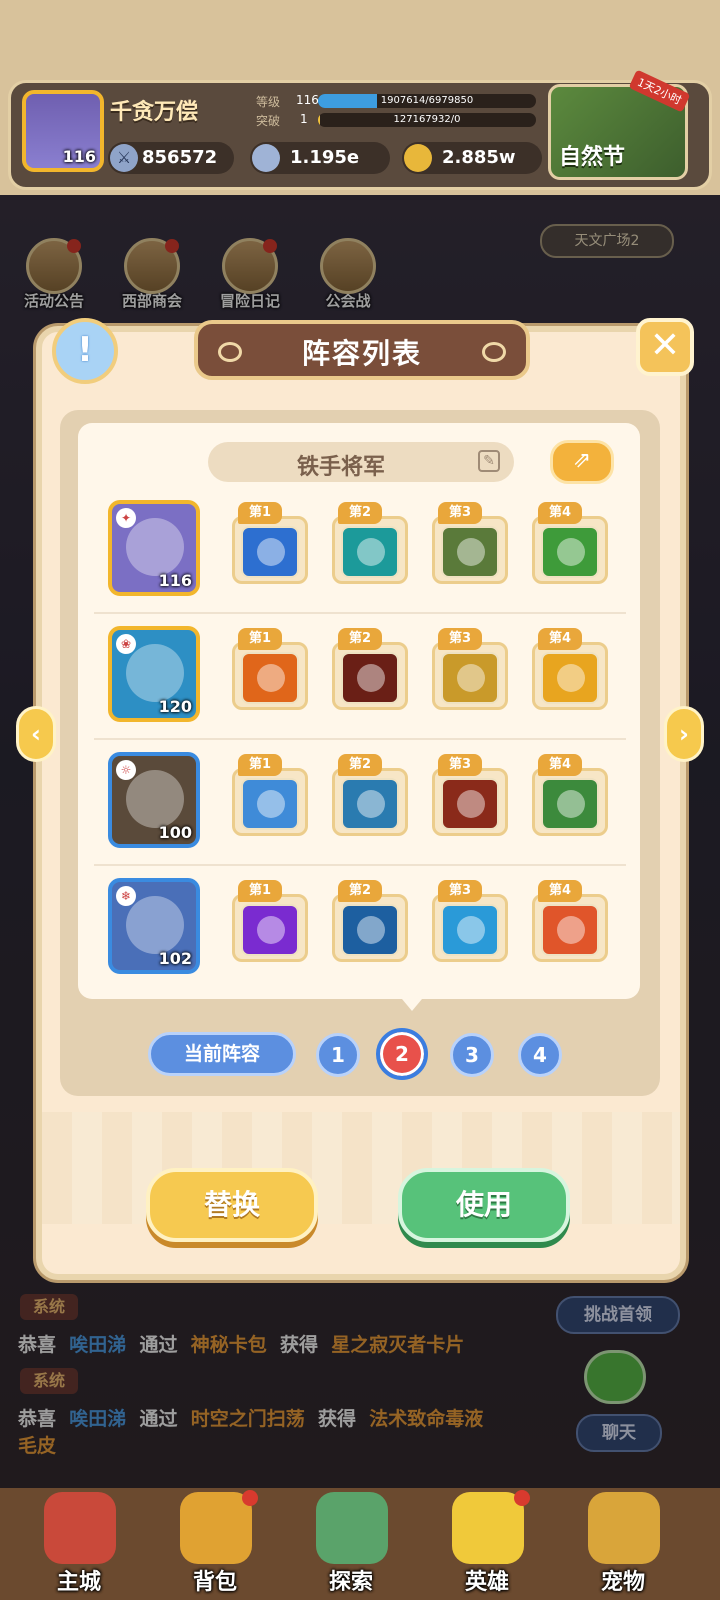  I want to click on team-slot-1: 1, so click(338, 1055).